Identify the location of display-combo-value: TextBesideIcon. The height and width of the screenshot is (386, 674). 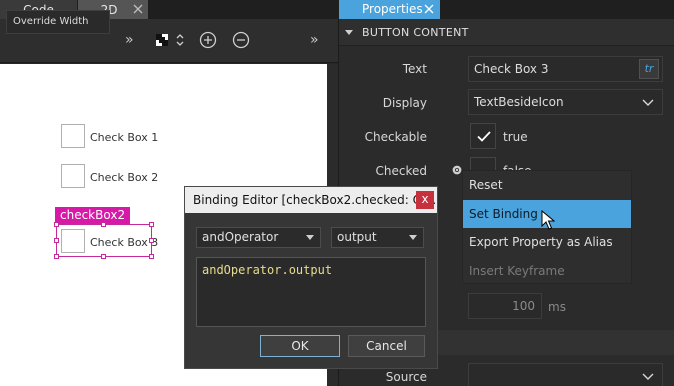
(519, 102).